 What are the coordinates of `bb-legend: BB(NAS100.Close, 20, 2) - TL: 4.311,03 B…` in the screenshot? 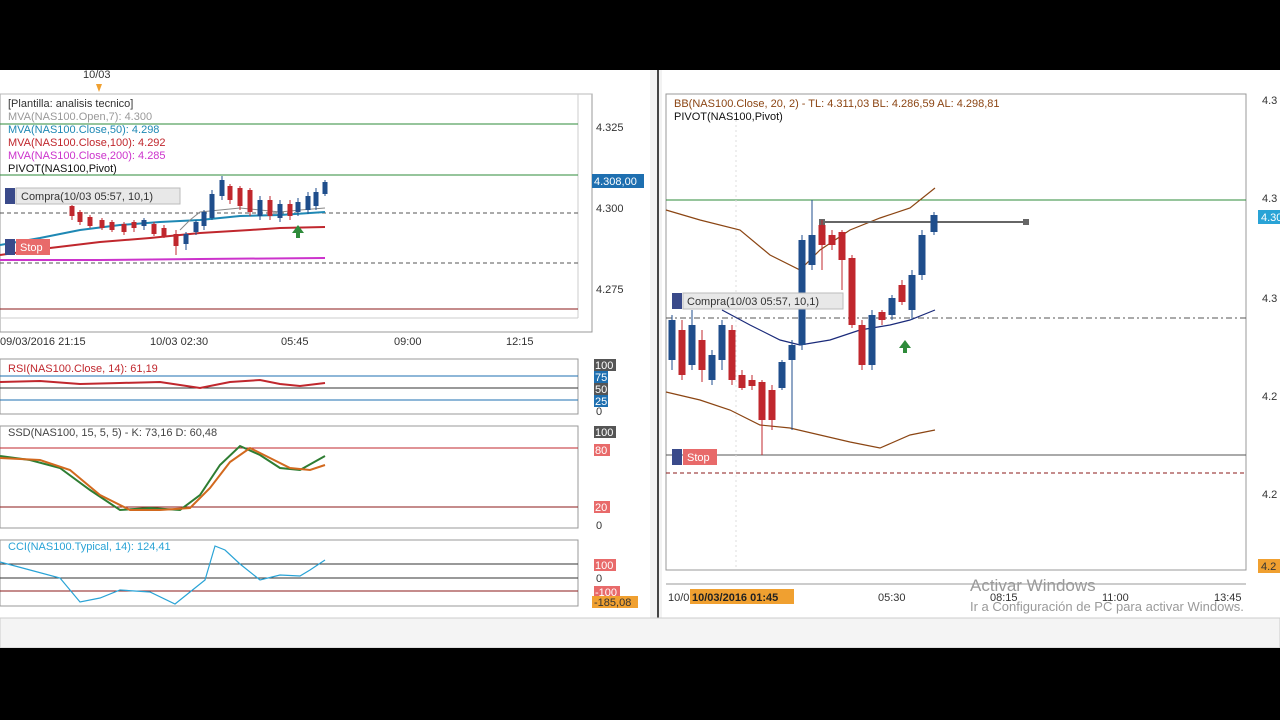 It's located at (837, 104).